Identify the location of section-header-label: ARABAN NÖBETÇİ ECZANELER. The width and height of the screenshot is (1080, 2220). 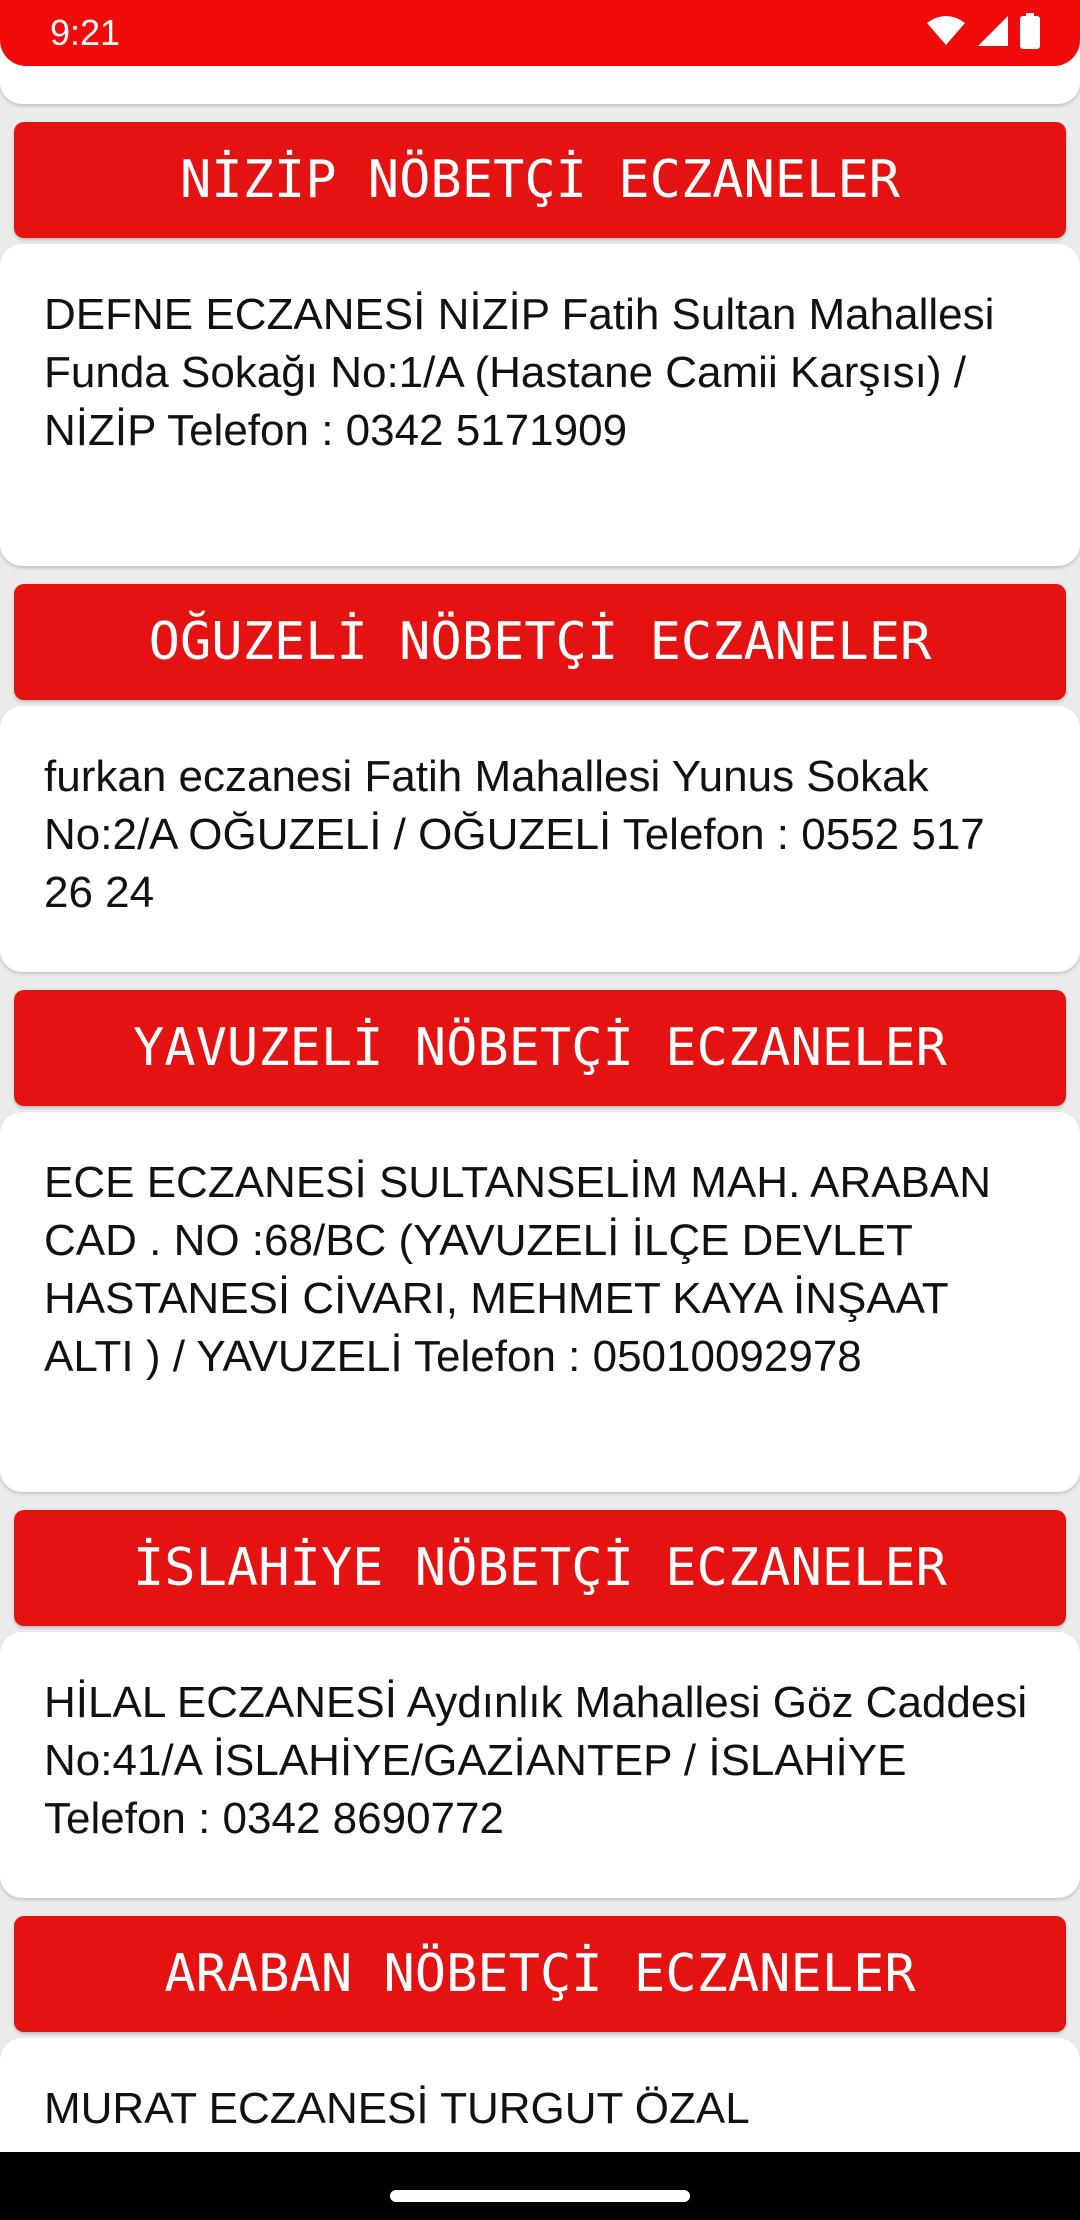
(540, 1974).